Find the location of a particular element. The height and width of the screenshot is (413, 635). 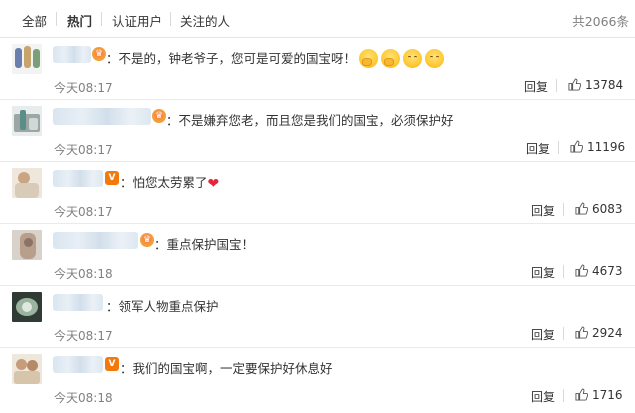

tab-all: 全部 is located at coordinates (34, 20).